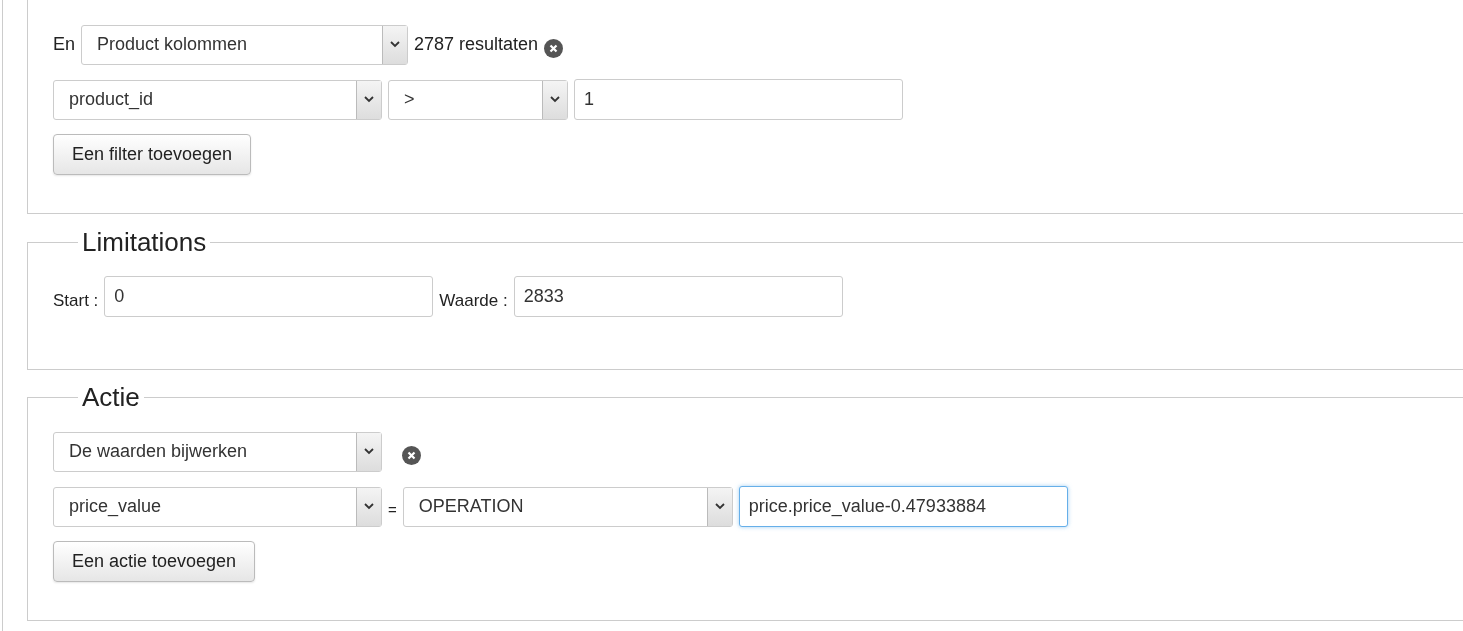 This screenshot has height=631, width=1463. What do you see at coordinates (144, 242) in the screenshot?
I see `section-title: Limitations` at bounding box center [144, 242].